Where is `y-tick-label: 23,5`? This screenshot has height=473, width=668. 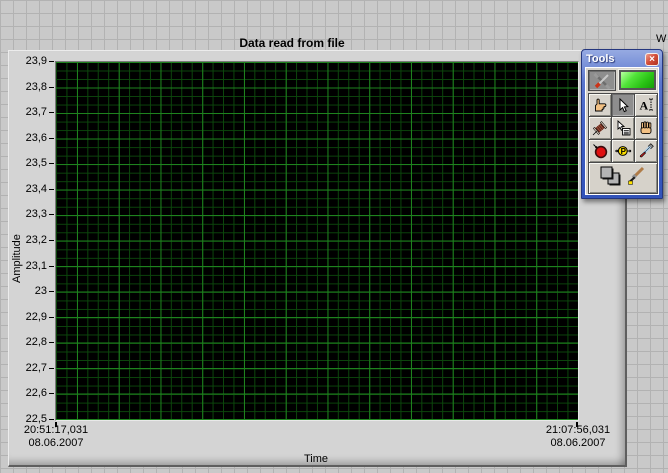 y-tick-label: 23,5 is located at coordinates (36, 163).